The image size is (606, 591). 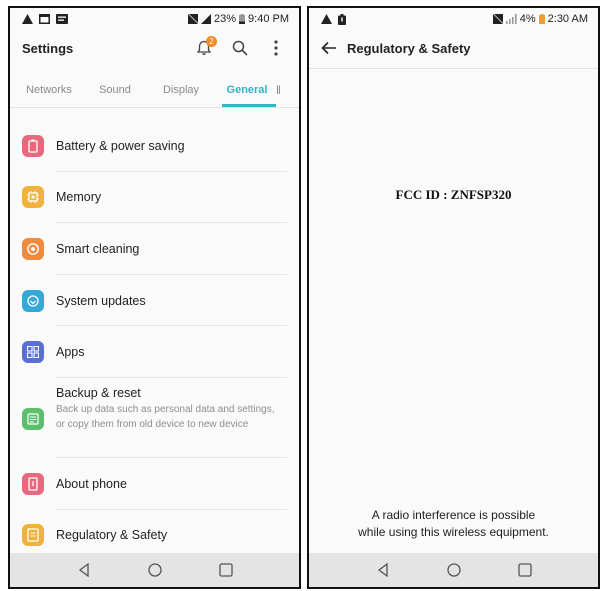 I want to click on settings-item-about-phone: About phone, so click(x=154, y=484).